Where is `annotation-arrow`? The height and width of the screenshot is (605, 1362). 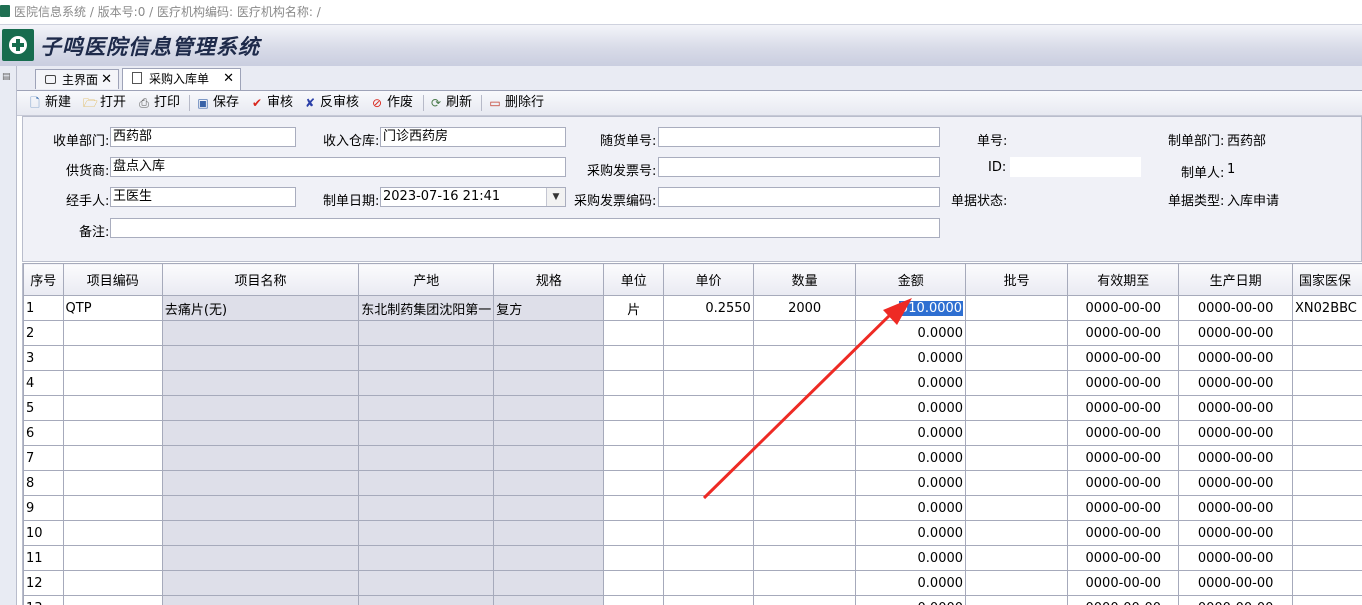 annotation-arrow is located at coordinates (807, 399).